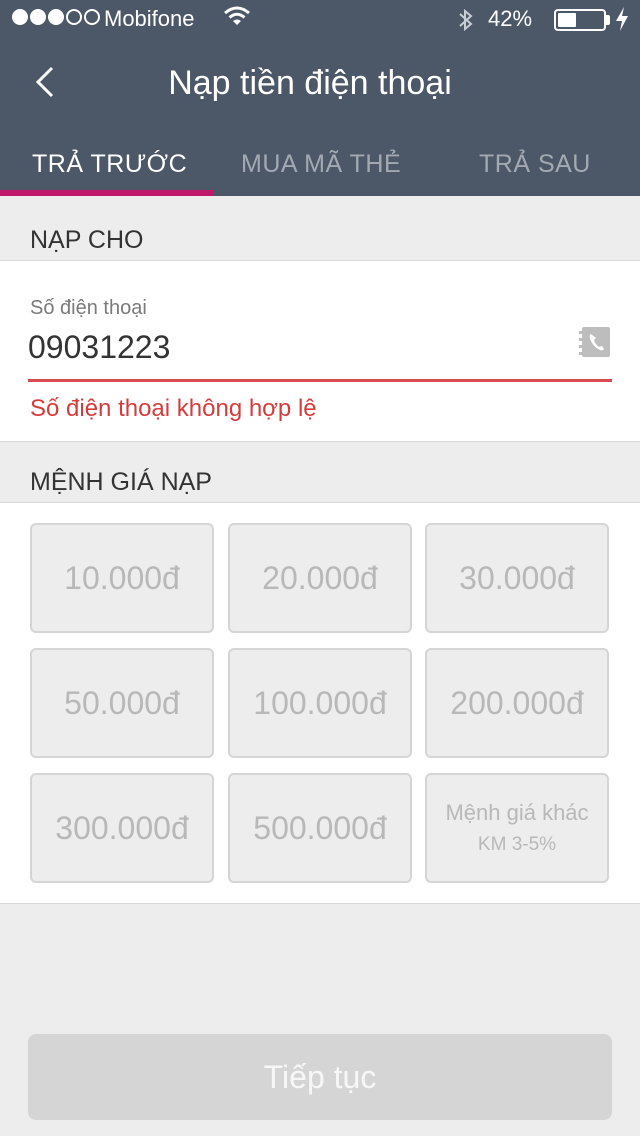 The width and height of the screenshot is (640, 1136). What do you see at coordinates (517, 812) in the screenshot?
I see `other-amount-label: Mệnh giá khác` at bounding box center [517, 812].